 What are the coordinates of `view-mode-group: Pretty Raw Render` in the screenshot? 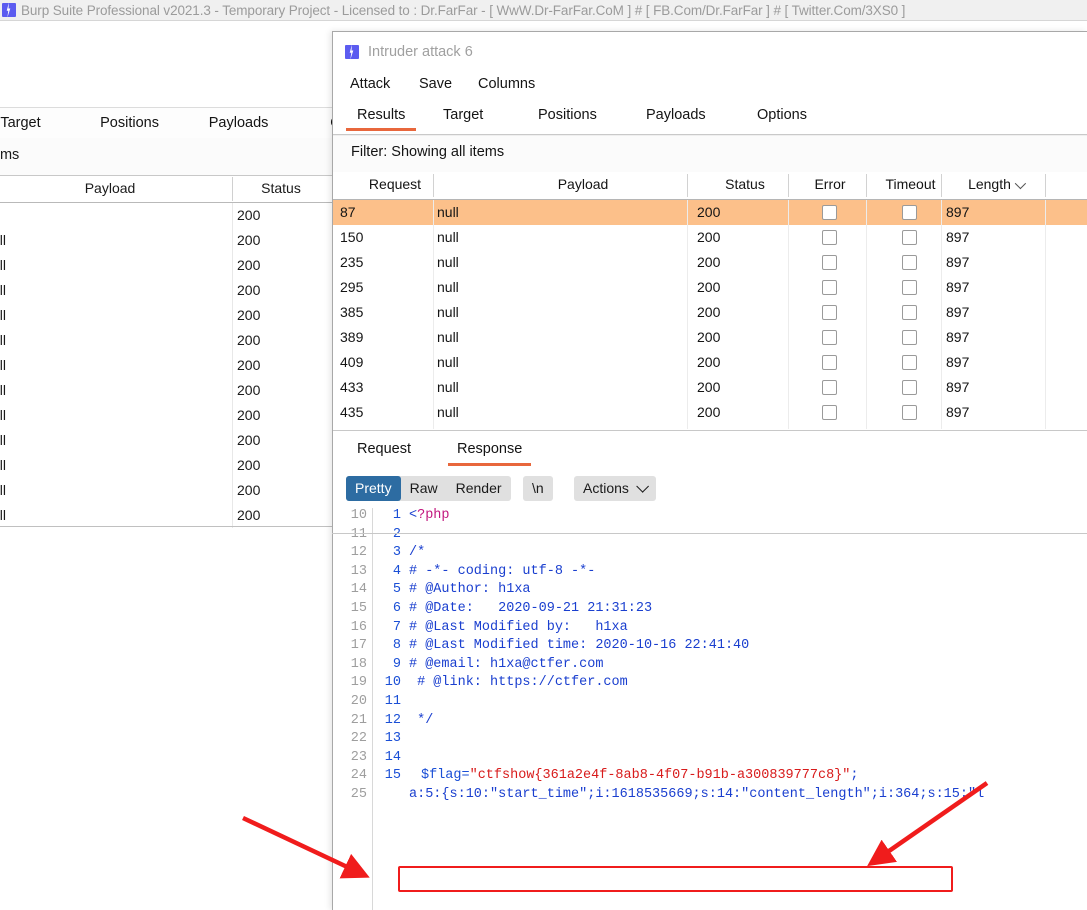 It's located at (428, 488).